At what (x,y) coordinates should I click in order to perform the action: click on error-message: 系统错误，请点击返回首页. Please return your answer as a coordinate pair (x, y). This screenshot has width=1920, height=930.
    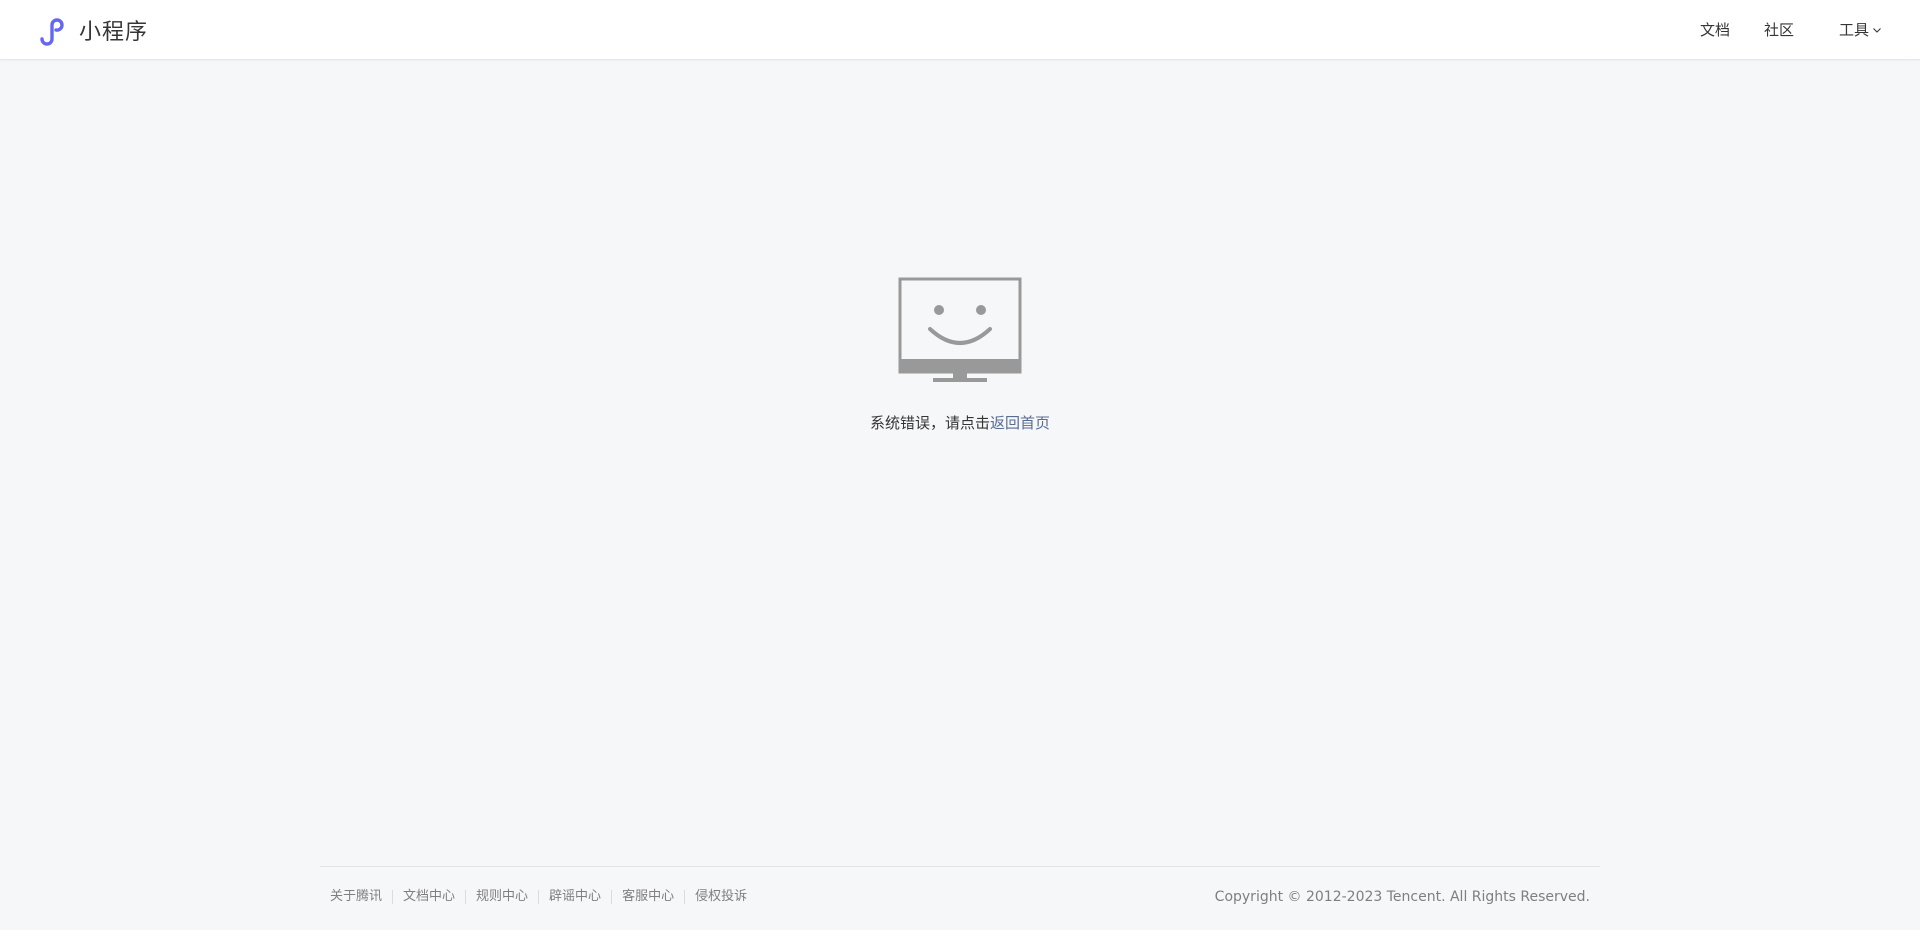
    Looking at the image, I should click on (960, 422).